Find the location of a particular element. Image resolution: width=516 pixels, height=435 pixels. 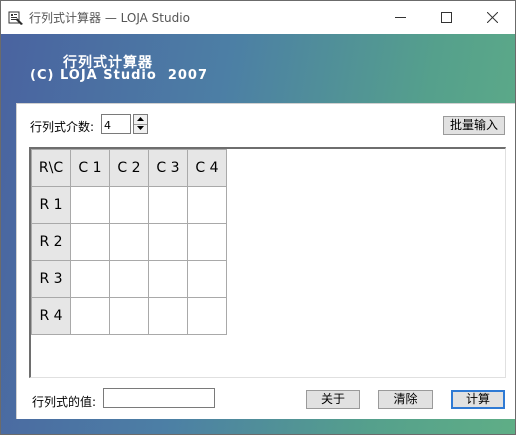

arrow-down-icon is located at coordinates (140, 128).